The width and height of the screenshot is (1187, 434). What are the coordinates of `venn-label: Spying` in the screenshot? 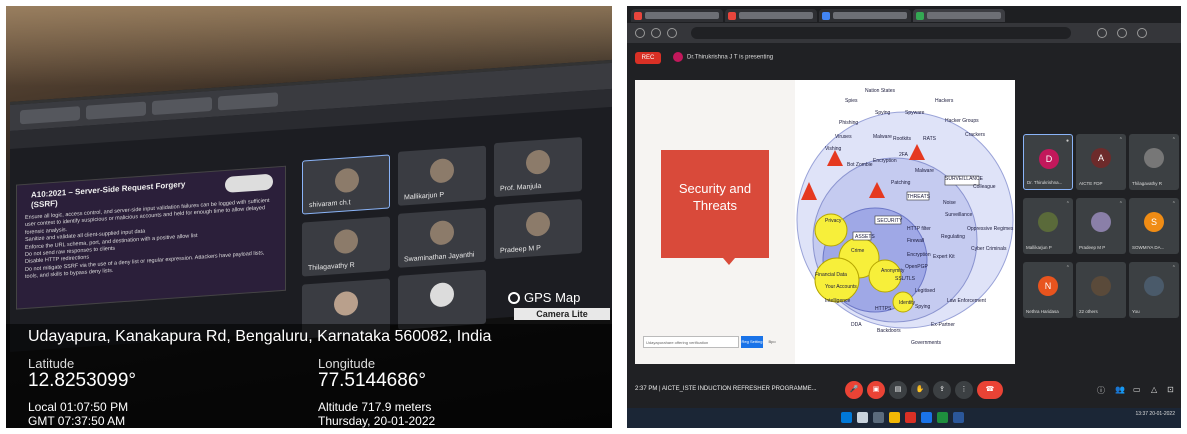 It's located at (923, 307).